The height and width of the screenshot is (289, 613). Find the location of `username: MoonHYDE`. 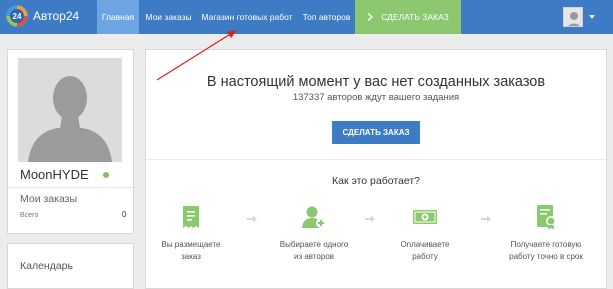

username: MoonHYDE is located at coordinates (54, 174).